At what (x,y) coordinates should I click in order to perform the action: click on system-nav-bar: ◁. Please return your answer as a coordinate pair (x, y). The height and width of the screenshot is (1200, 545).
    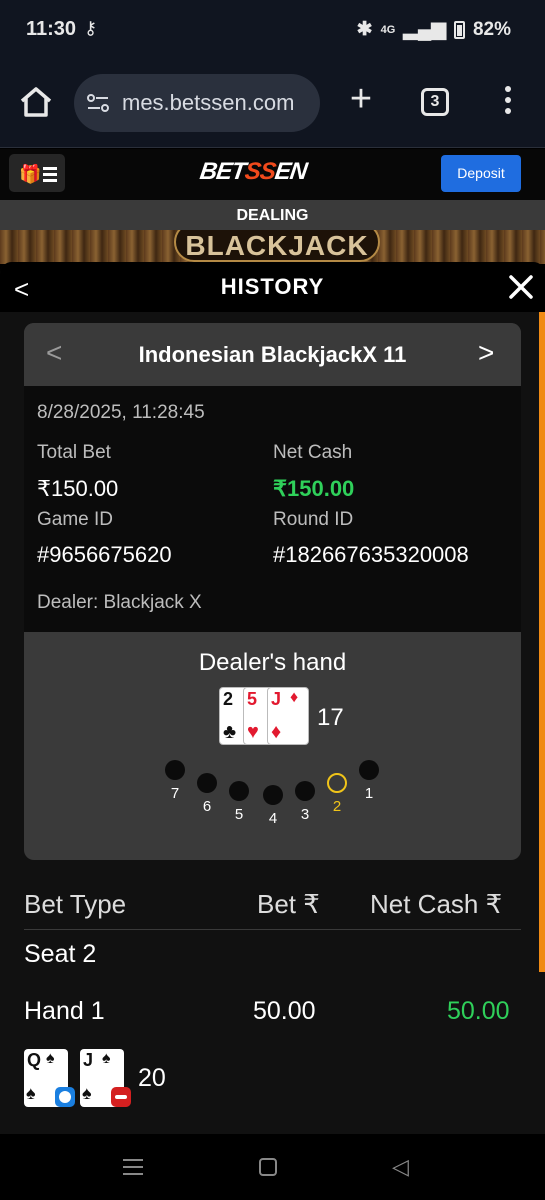
    Looking at the image, I should click on (272, 1167).